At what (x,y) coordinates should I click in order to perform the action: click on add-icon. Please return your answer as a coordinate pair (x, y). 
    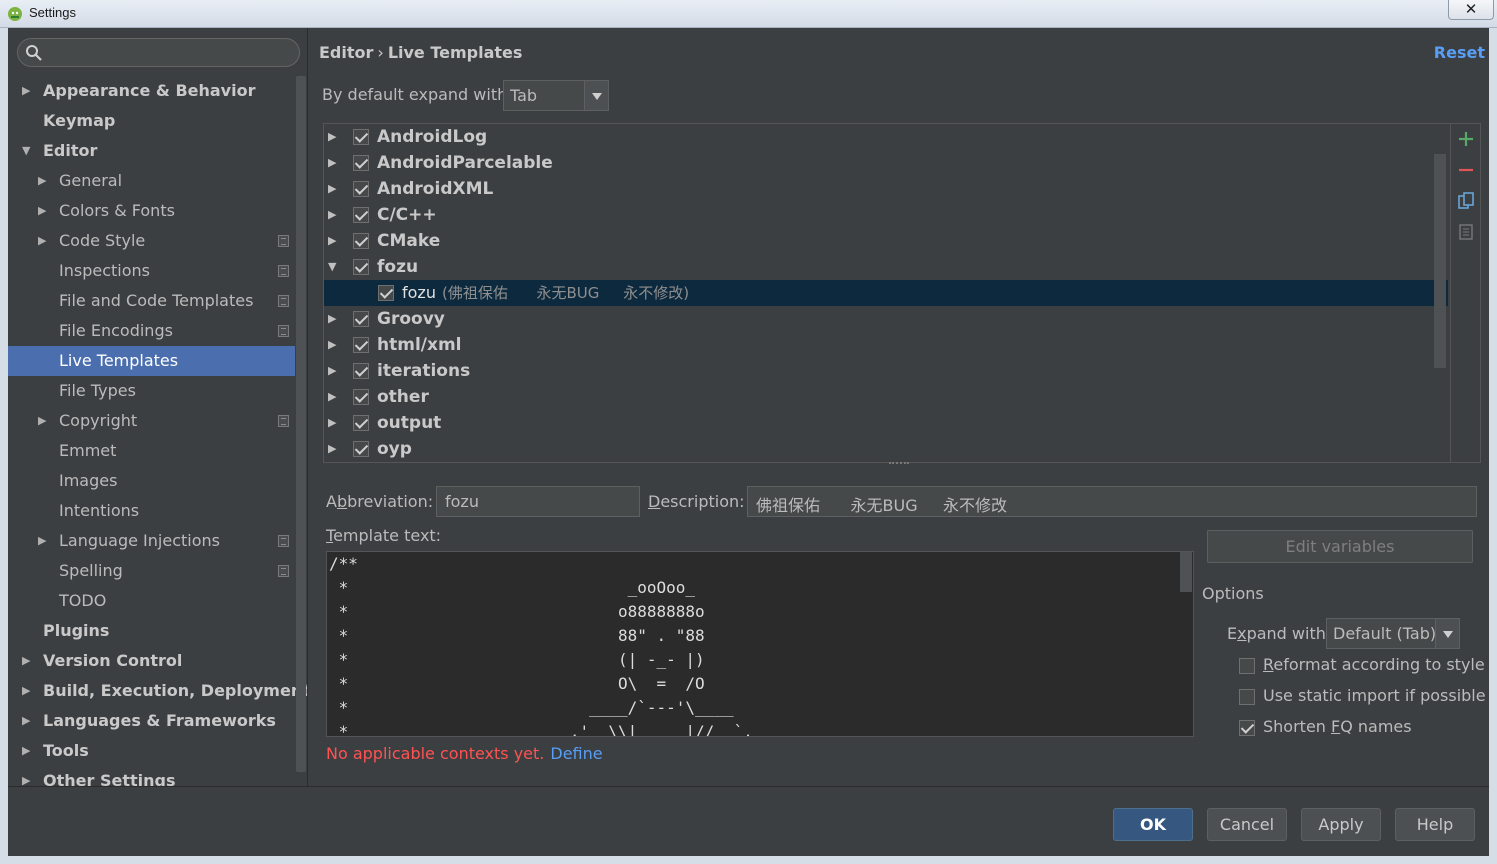
    Looking at the image, I should click on (1466, 139).